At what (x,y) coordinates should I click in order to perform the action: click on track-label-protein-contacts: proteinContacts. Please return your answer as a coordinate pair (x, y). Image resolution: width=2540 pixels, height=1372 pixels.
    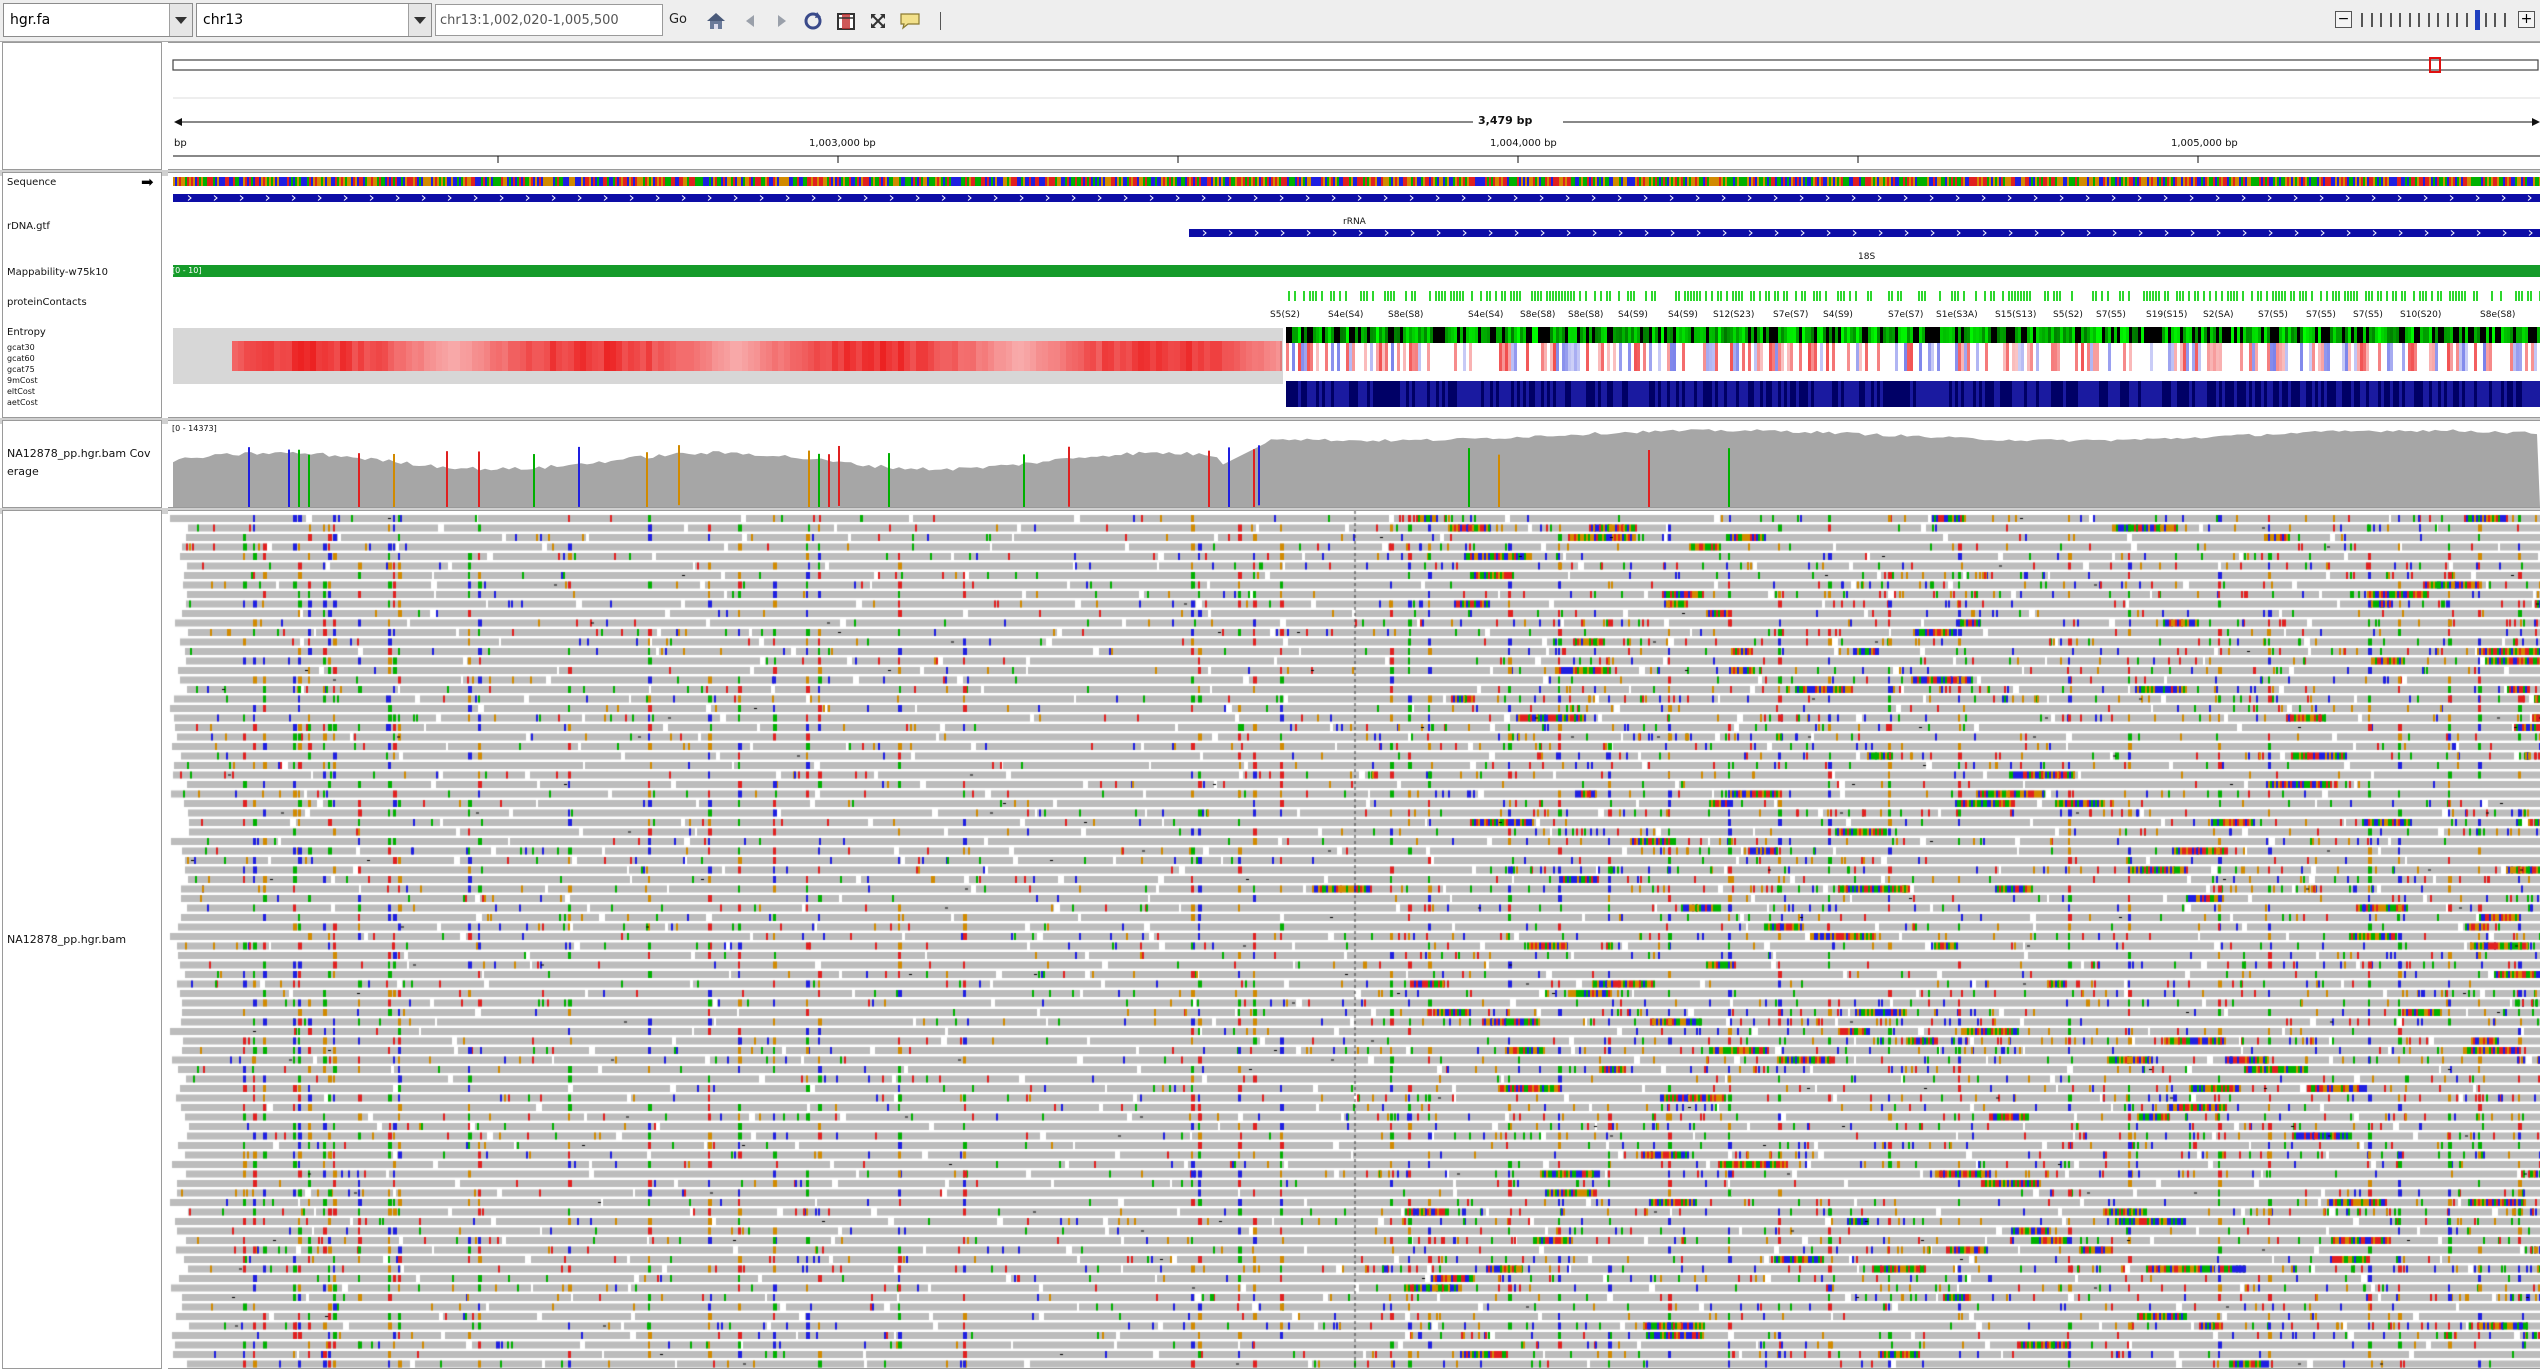
    Looking at the image, I should click on (47, 302).